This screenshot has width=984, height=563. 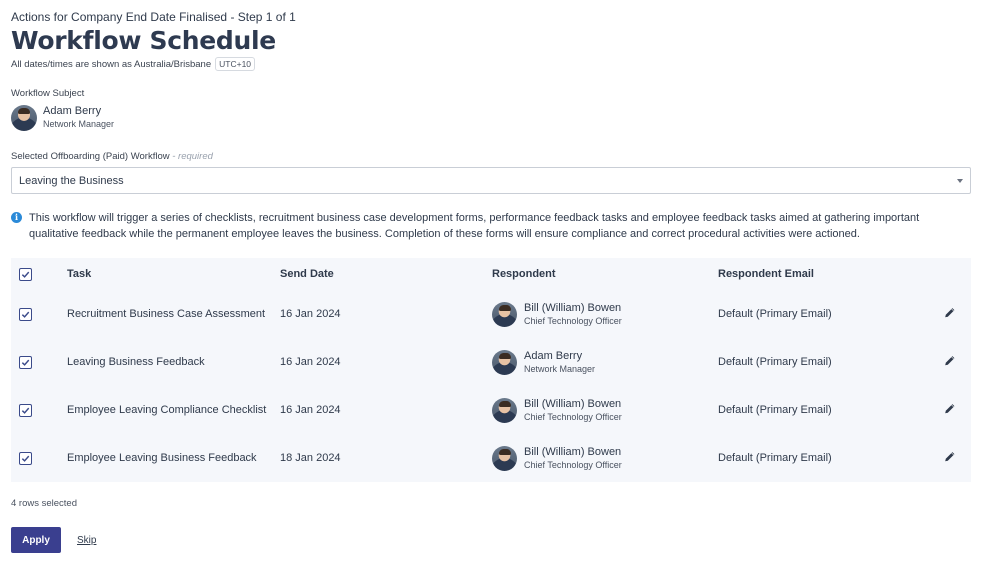 I want to click on header-respondent-email: Respondent Email, so click(x=818, y=274).